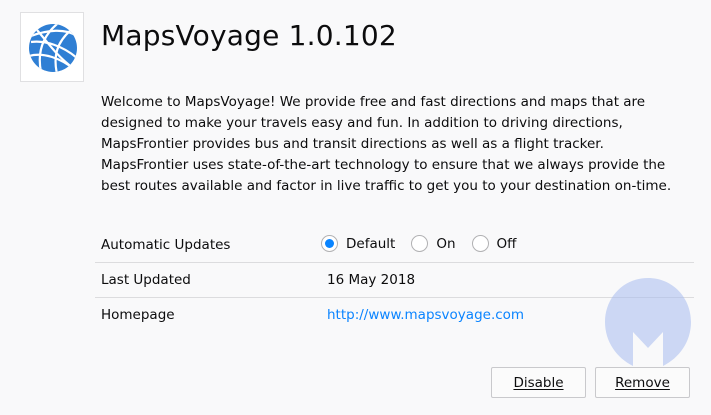  Describe the element at coordinates (138, 315) in the screenshot. I see `homepage-label: Homepage` at that location.